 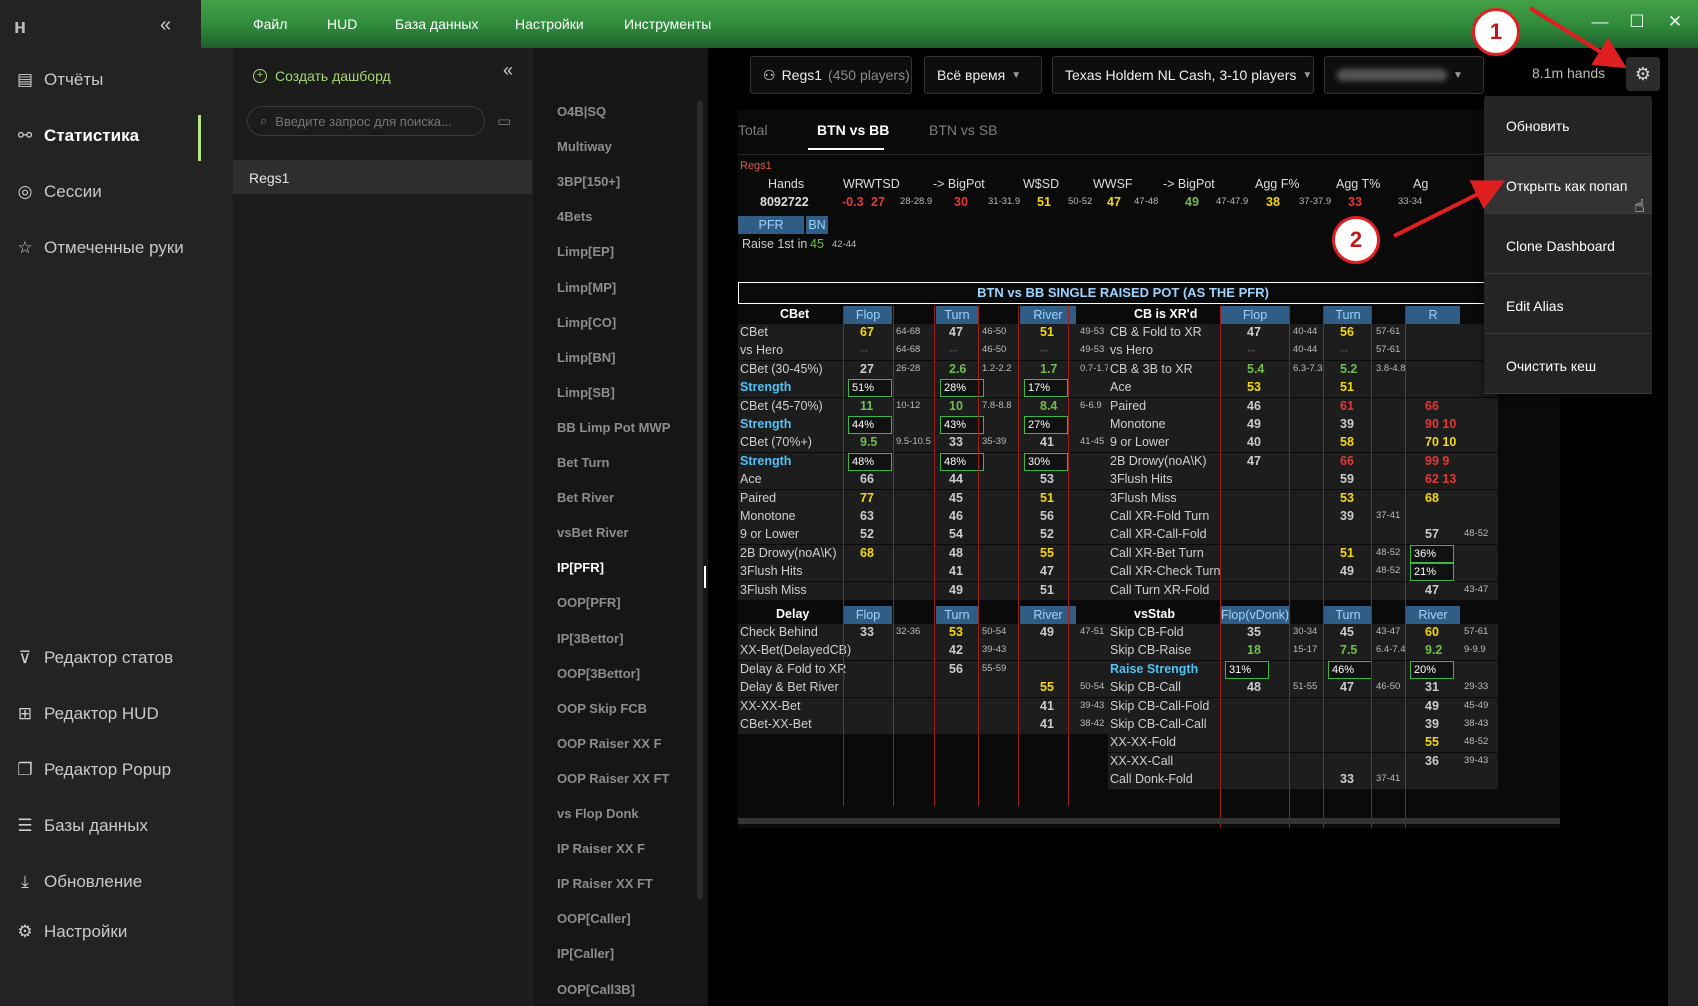 What do you see at coordinates (1510, 122) in the screenshot?
I see `annotation-arrows` at bounding box center [1510, 122].